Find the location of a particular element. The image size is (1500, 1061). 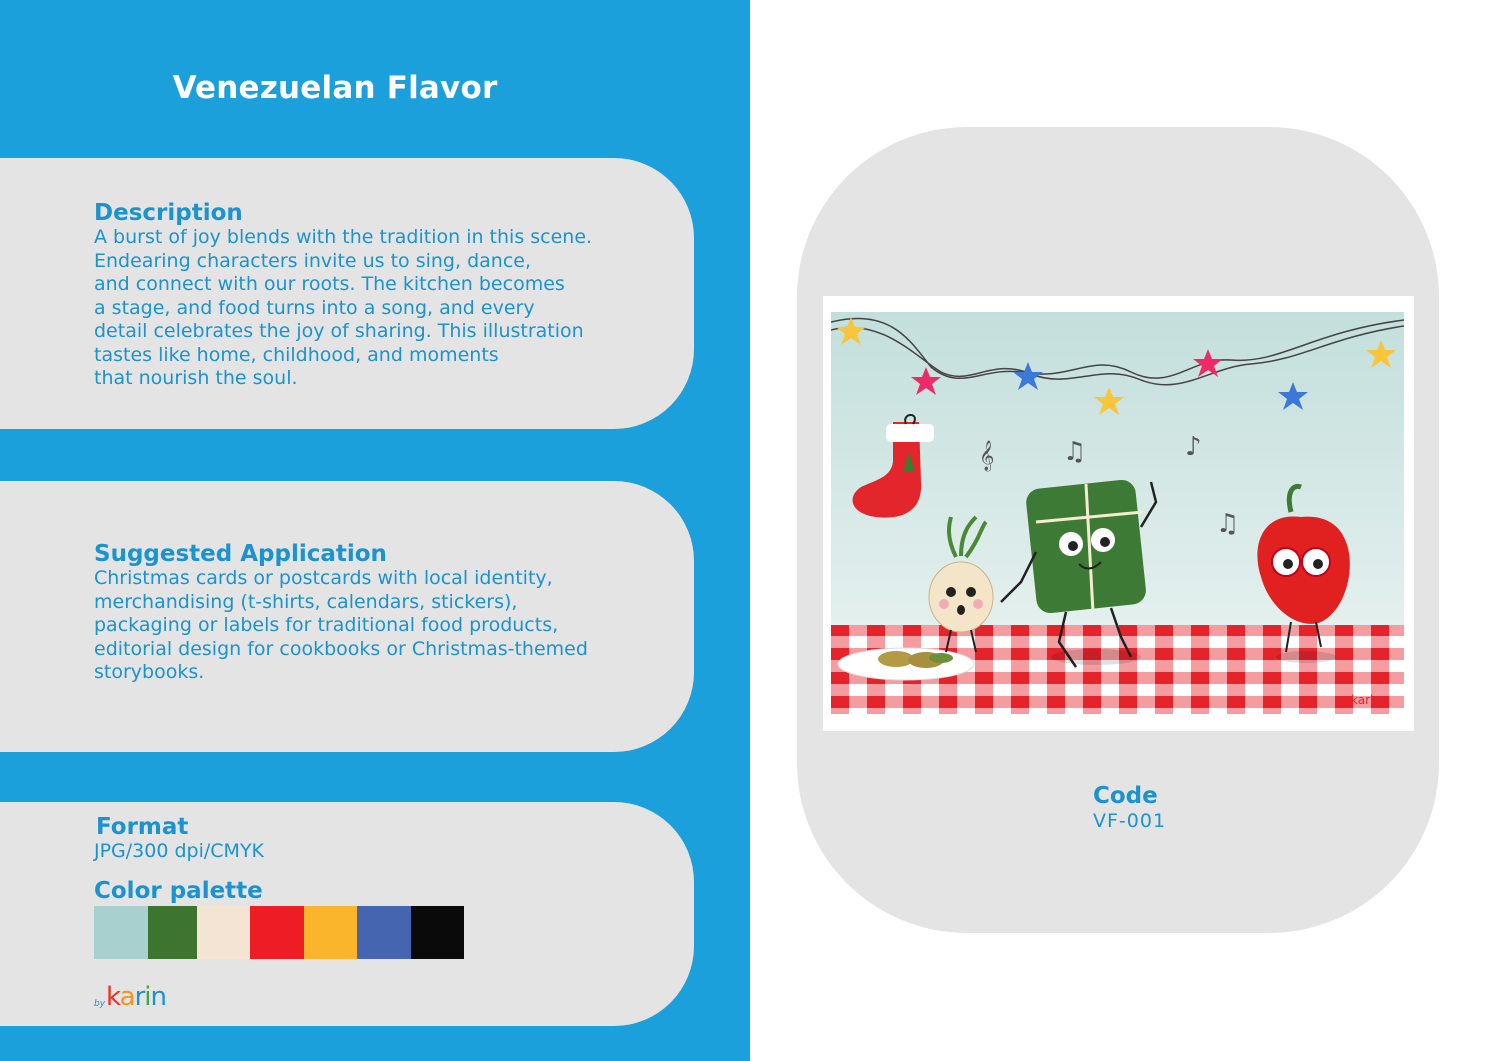

format-heading: Format is located at coordinates (142, 827).